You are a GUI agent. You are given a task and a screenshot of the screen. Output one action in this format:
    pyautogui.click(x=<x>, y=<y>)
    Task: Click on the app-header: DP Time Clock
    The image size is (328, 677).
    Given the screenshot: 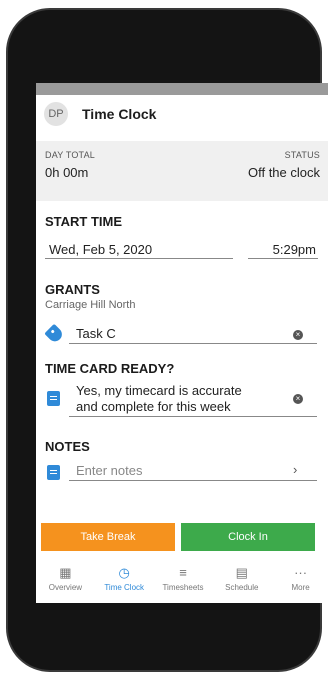 What is the action you would take?
    pyautogui.click(x=182, y=114)
    